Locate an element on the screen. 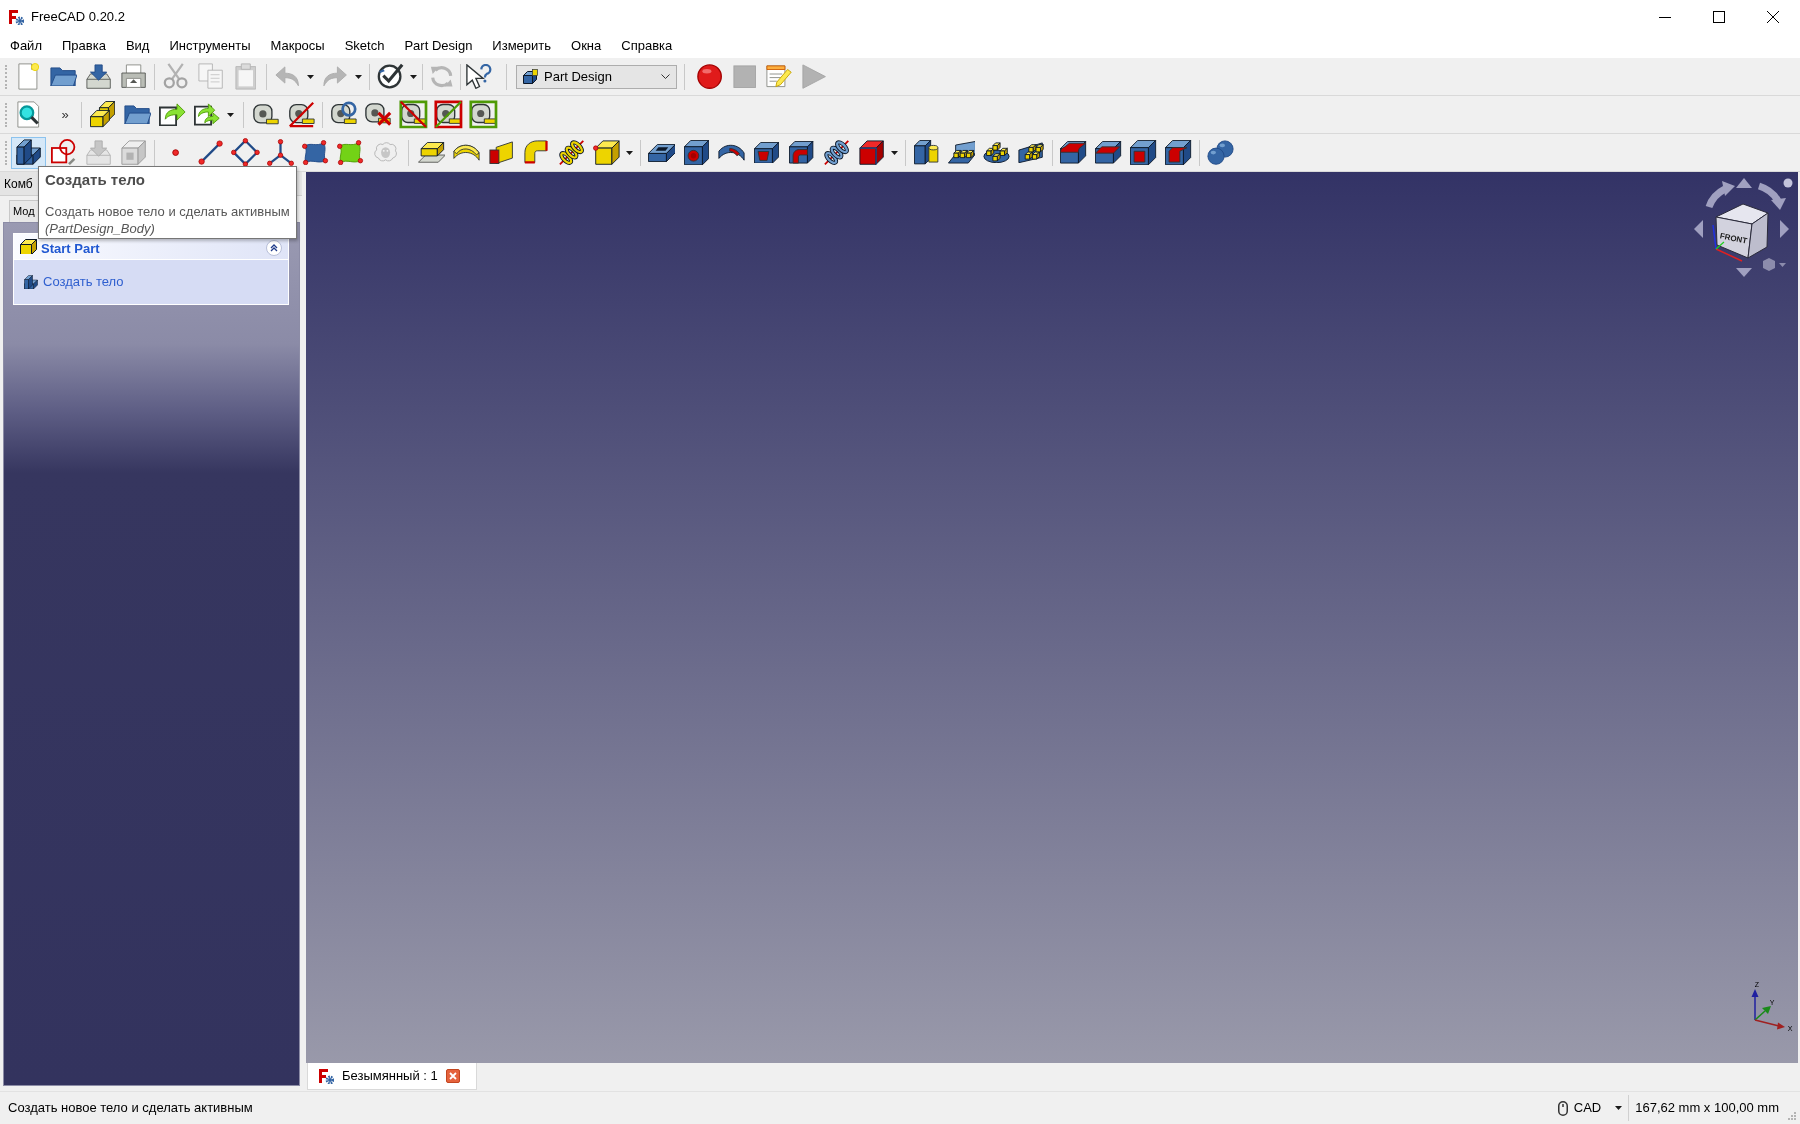  block-cutout-icon is located at coordinates (766, 152).